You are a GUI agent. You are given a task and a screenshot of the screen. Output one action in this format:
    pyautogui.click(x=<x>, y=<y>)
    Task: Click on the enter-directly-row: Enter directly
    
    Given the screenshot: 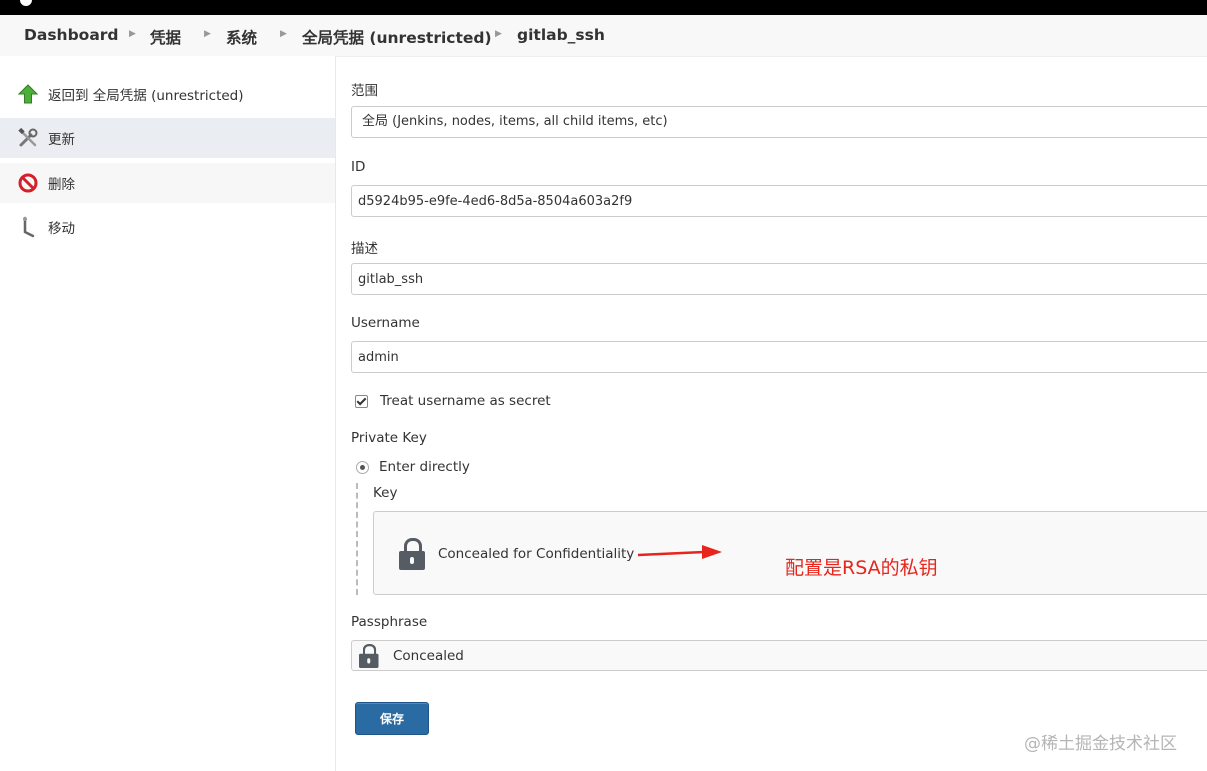 What is the action you would take?
    pyautogui.click(x=413, y=467)
    